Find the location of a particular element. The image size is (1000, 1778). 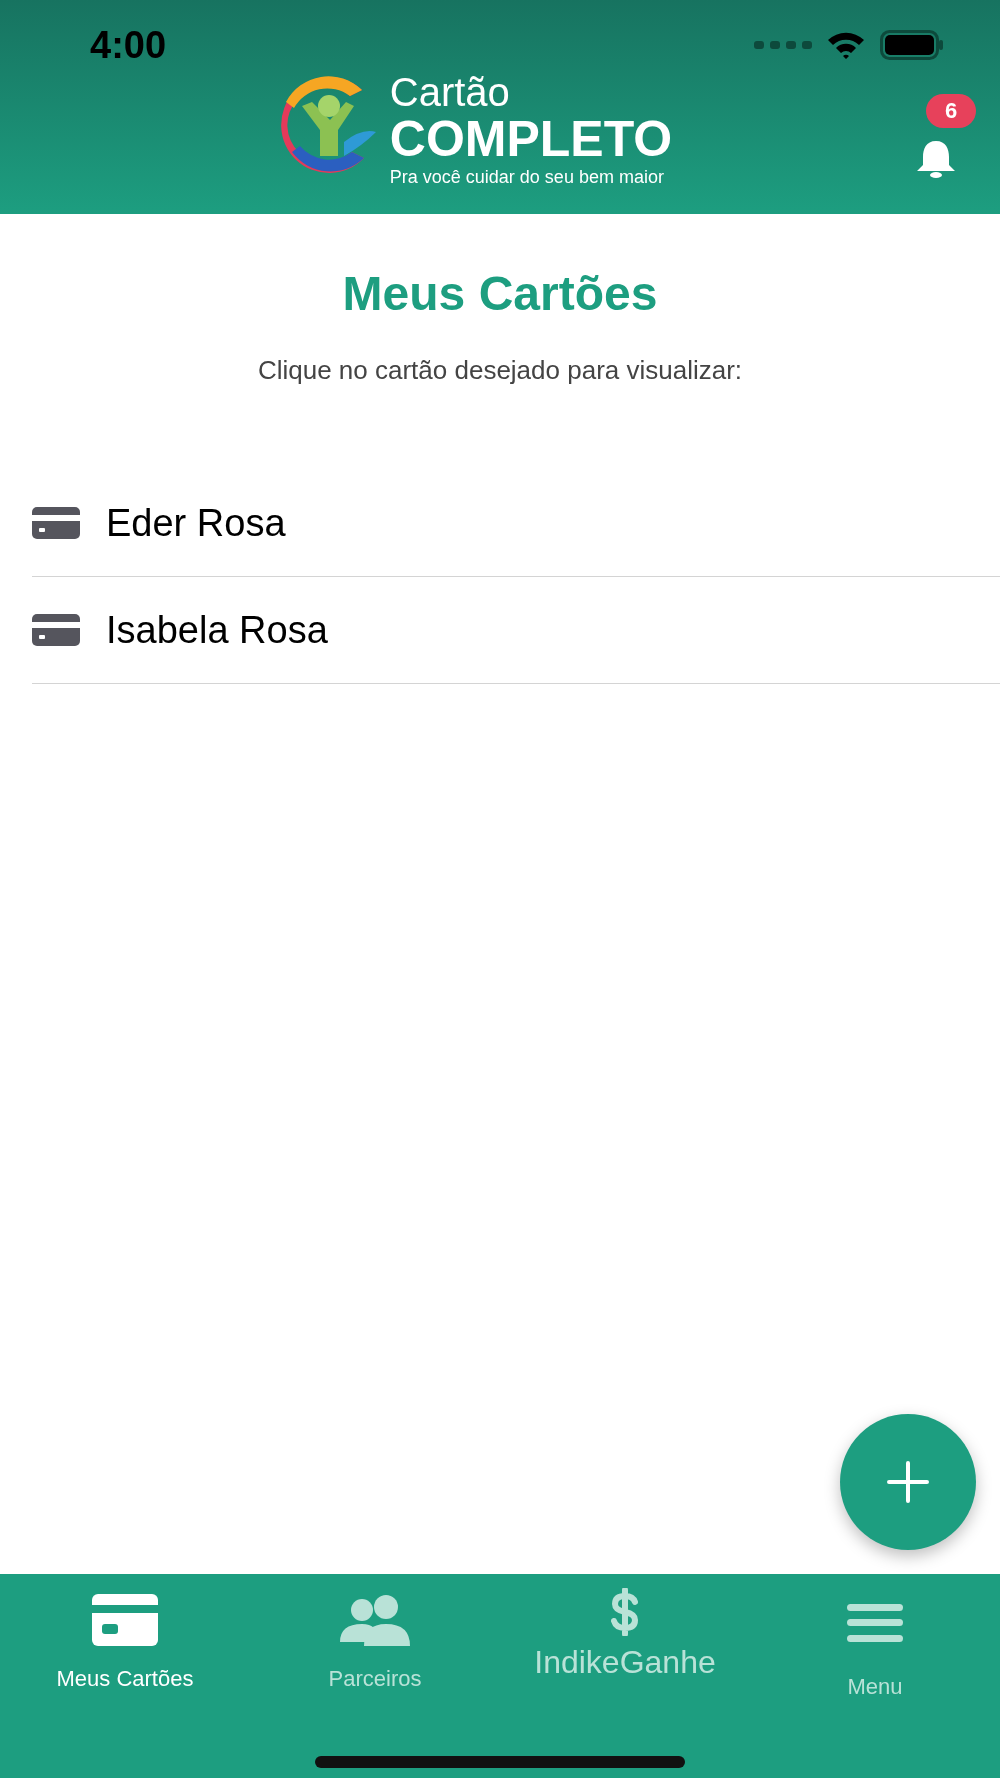

page-title: Meus Cartões is located at coordinates (500, 293).